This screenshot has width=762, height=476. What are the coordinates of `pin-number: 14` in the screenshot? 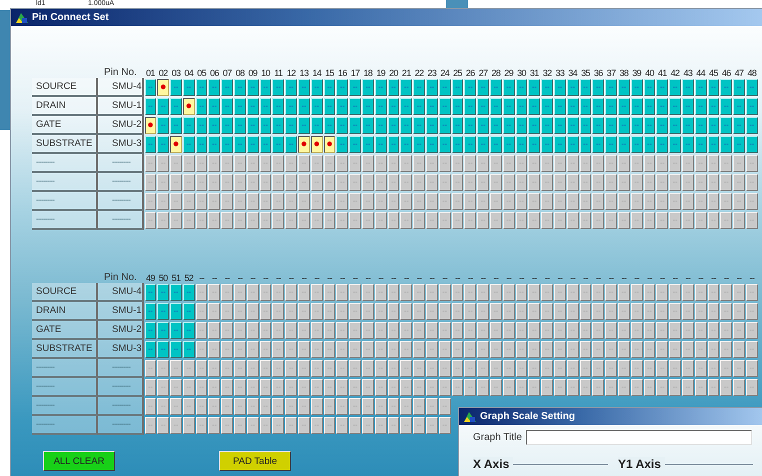 It's located at (316, 73).